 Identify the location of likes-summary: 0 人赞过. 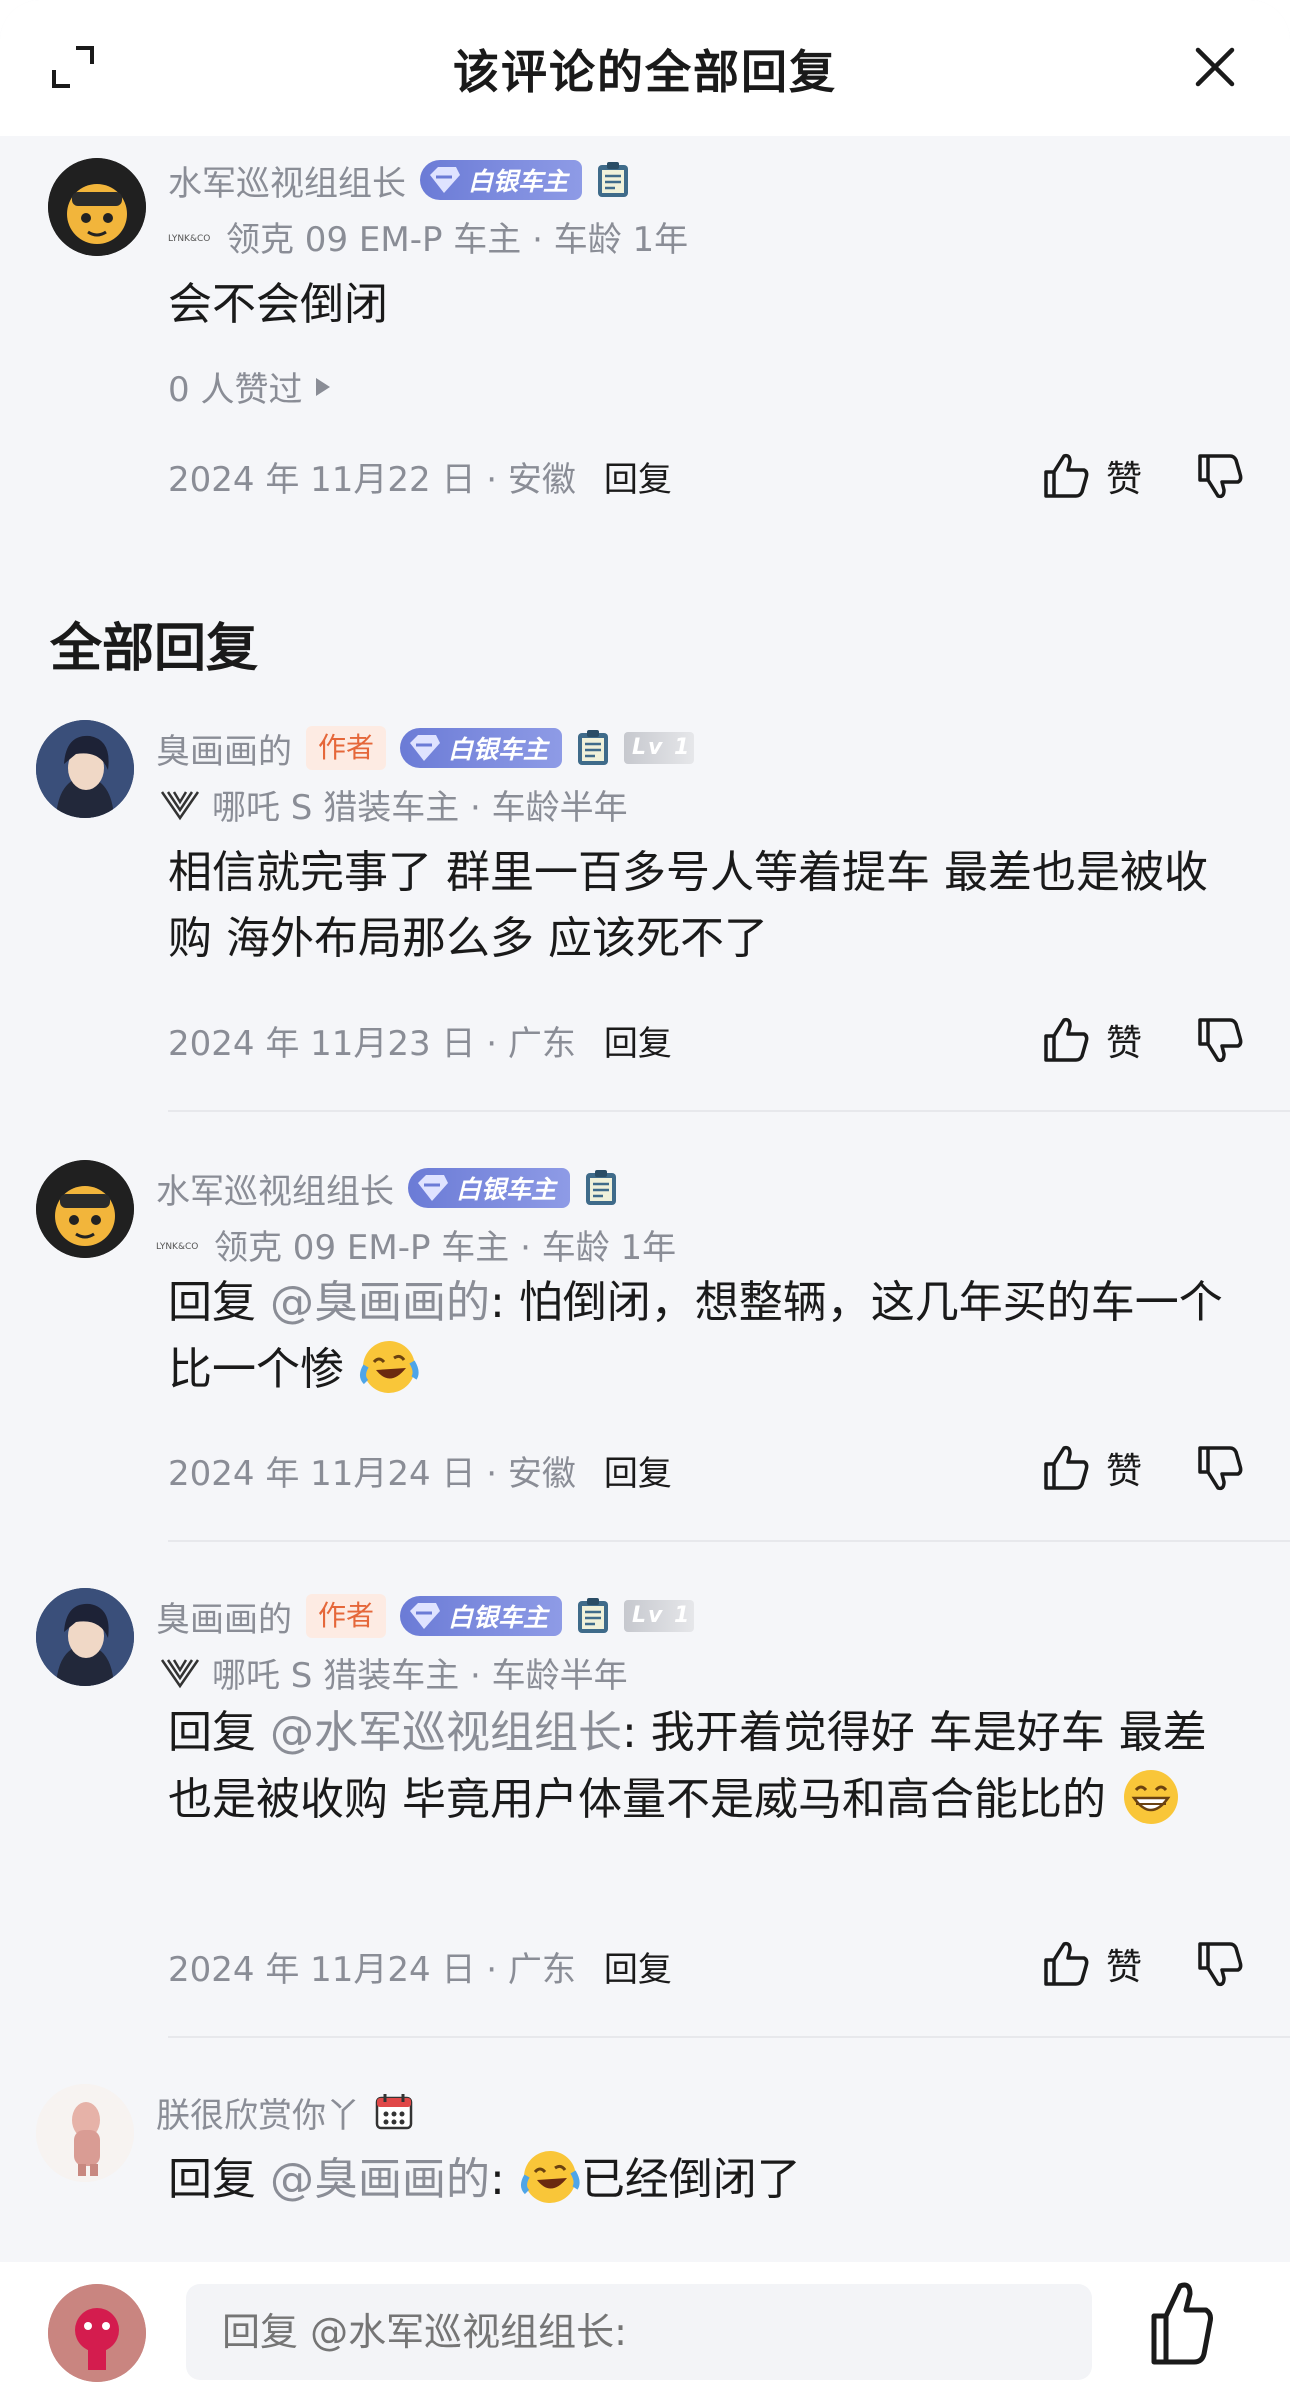
(249, 386).